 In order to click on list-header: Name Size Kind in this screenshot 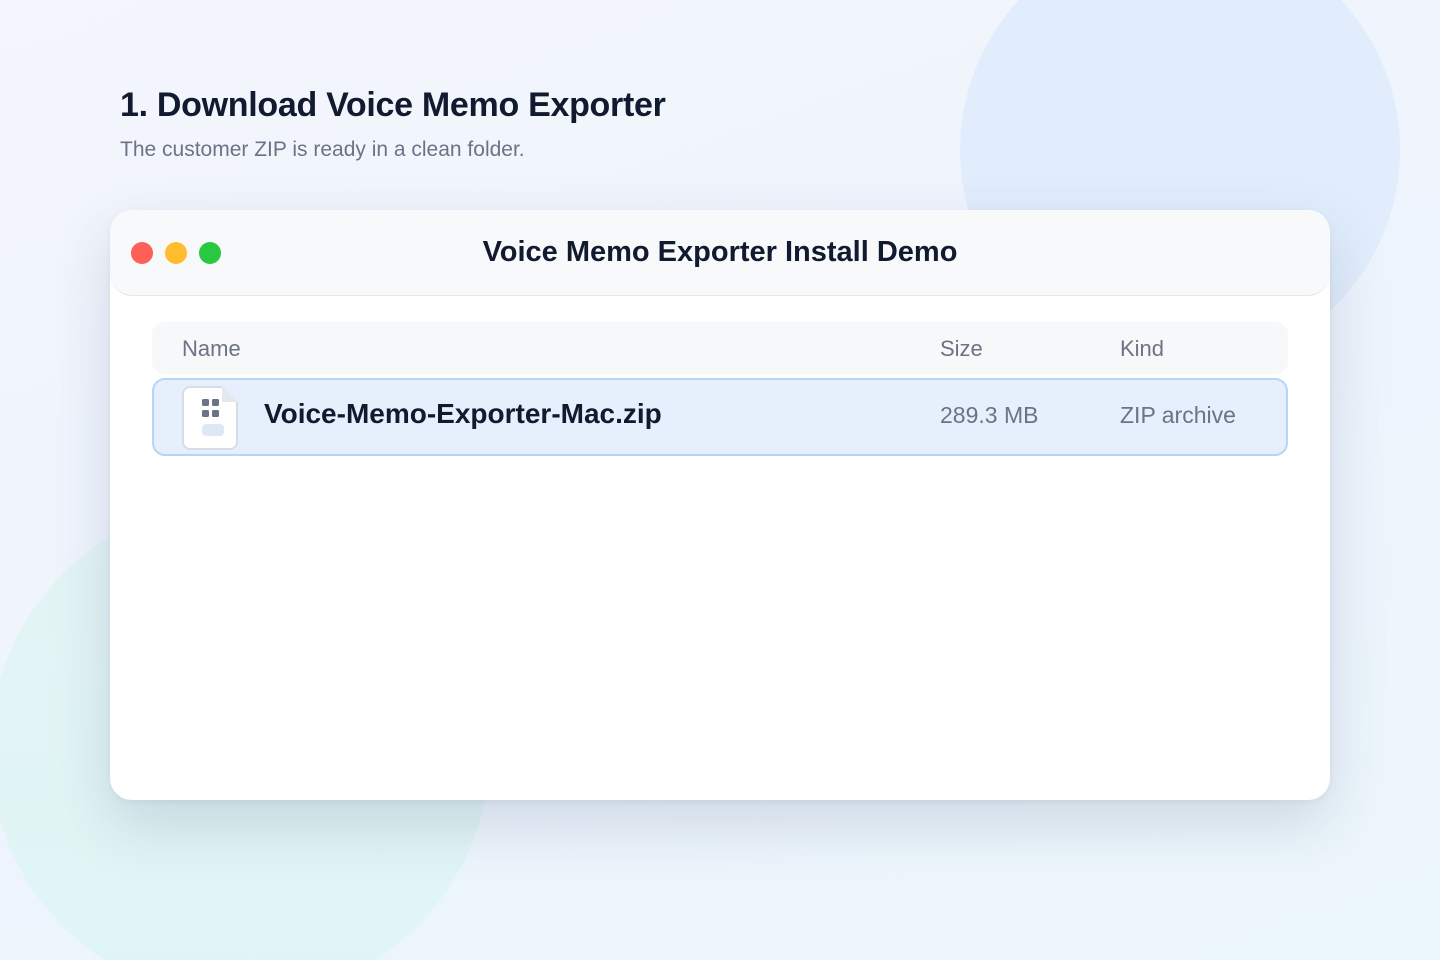, I will do `click(720, 348)`.